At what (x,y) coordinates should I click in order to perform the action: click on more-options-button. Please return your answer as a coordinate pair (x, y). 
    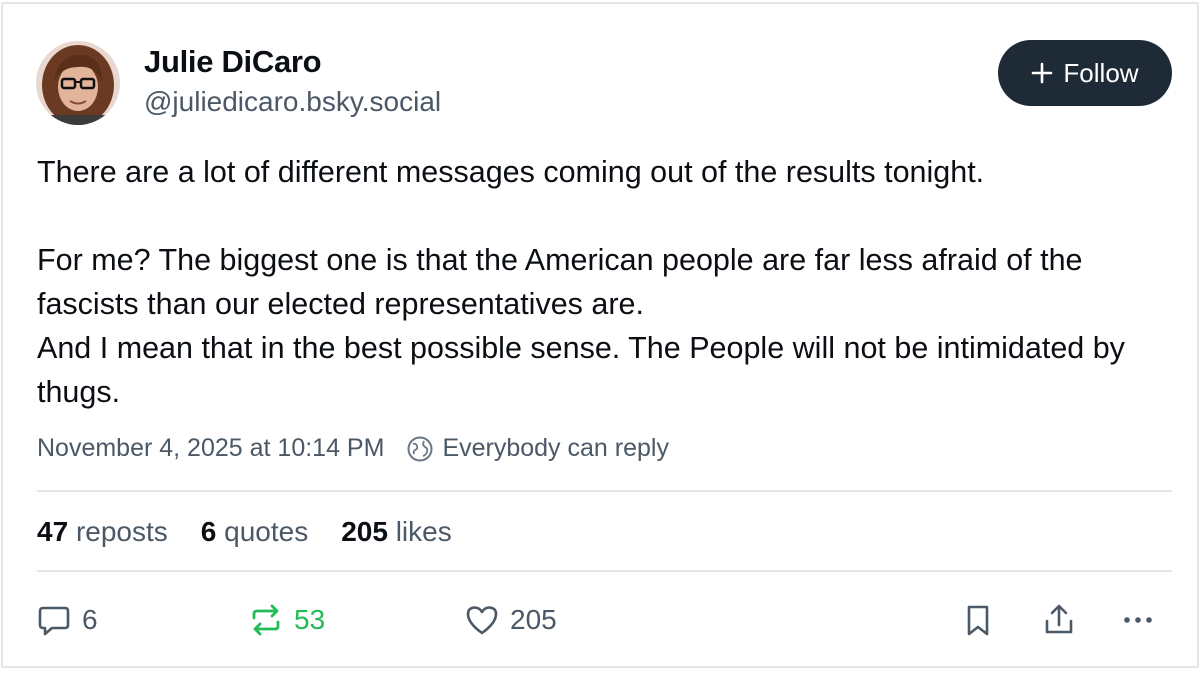
    Looking at the image, I should click on (1138, 620).